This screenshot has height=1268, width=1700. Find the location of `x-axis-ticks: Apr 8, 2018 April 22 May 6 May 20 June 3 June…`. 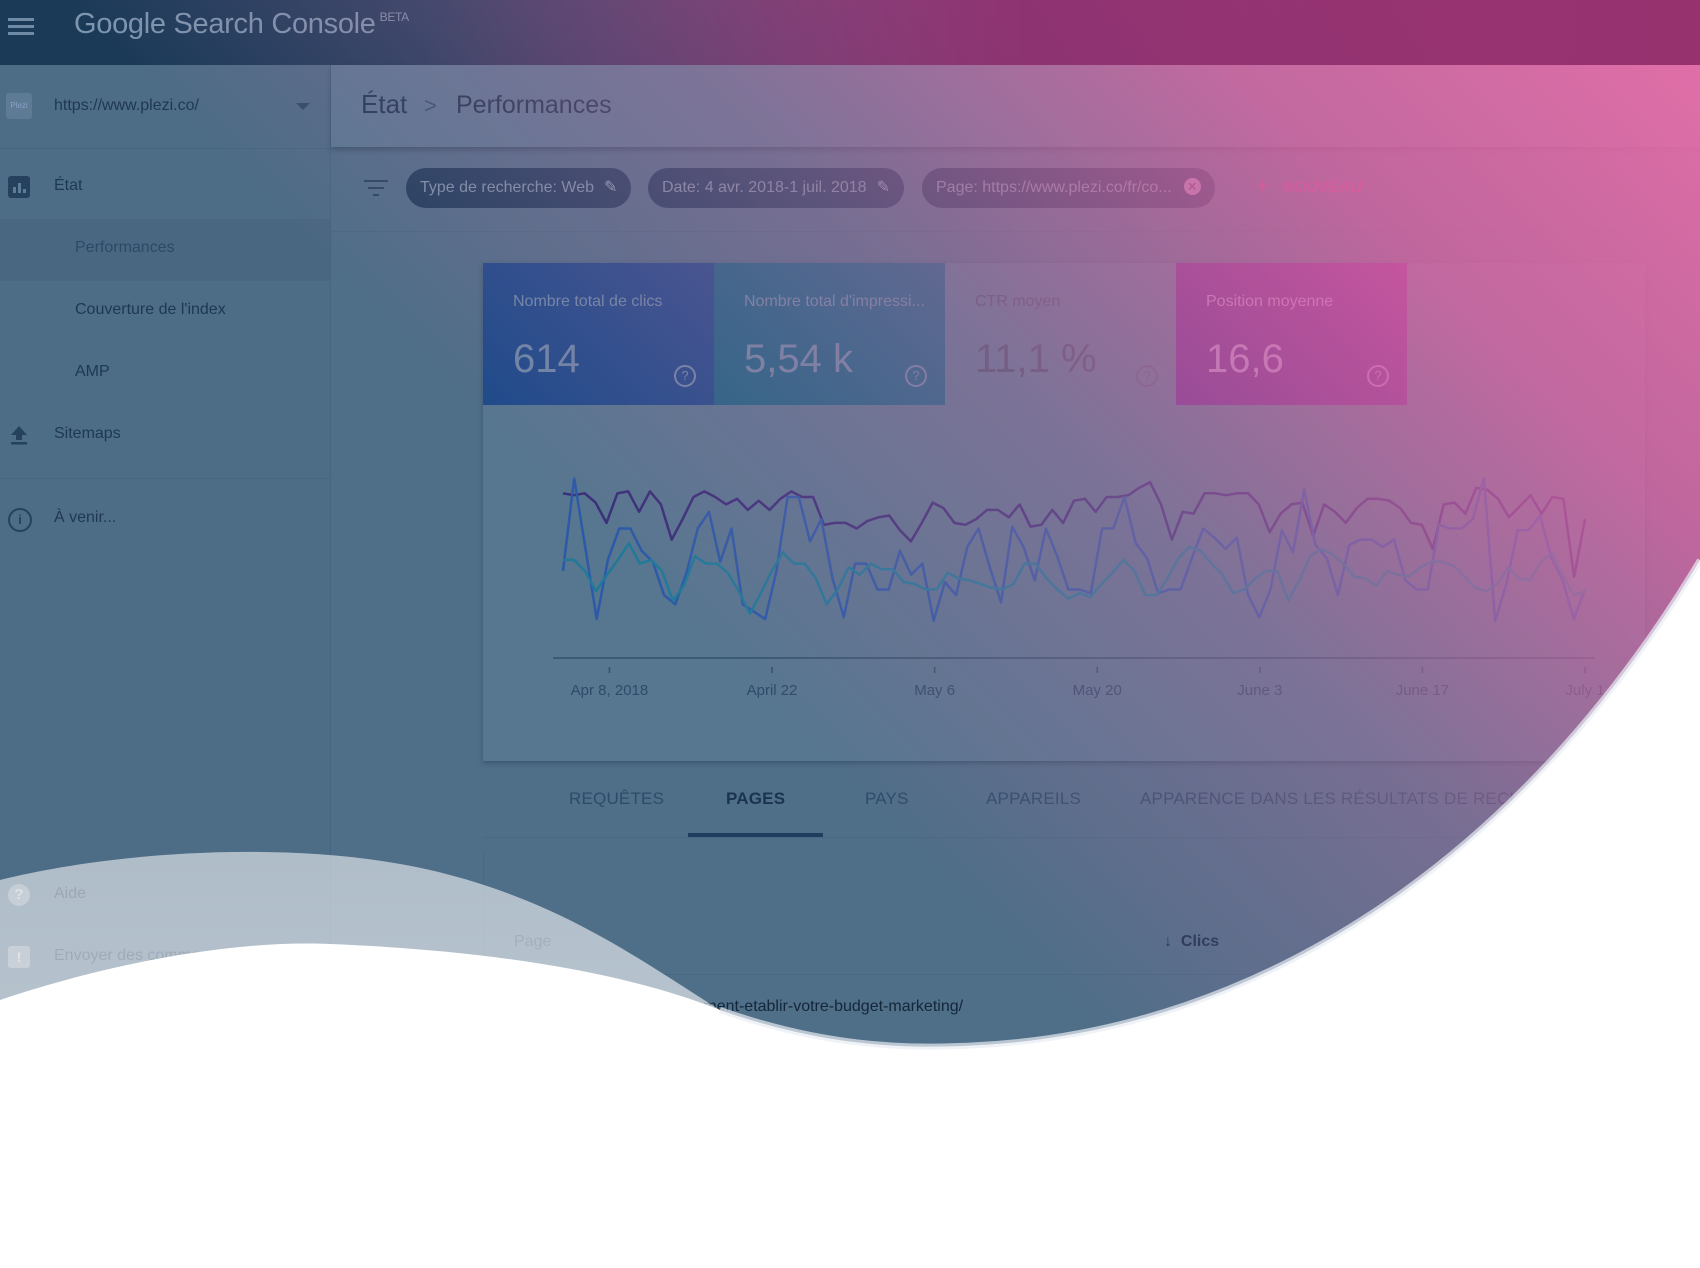

x-axis-ticks: Apr 8, 2018 April 22 May 6 May 20 June 3 June… is located at coordinates (1088, 683).